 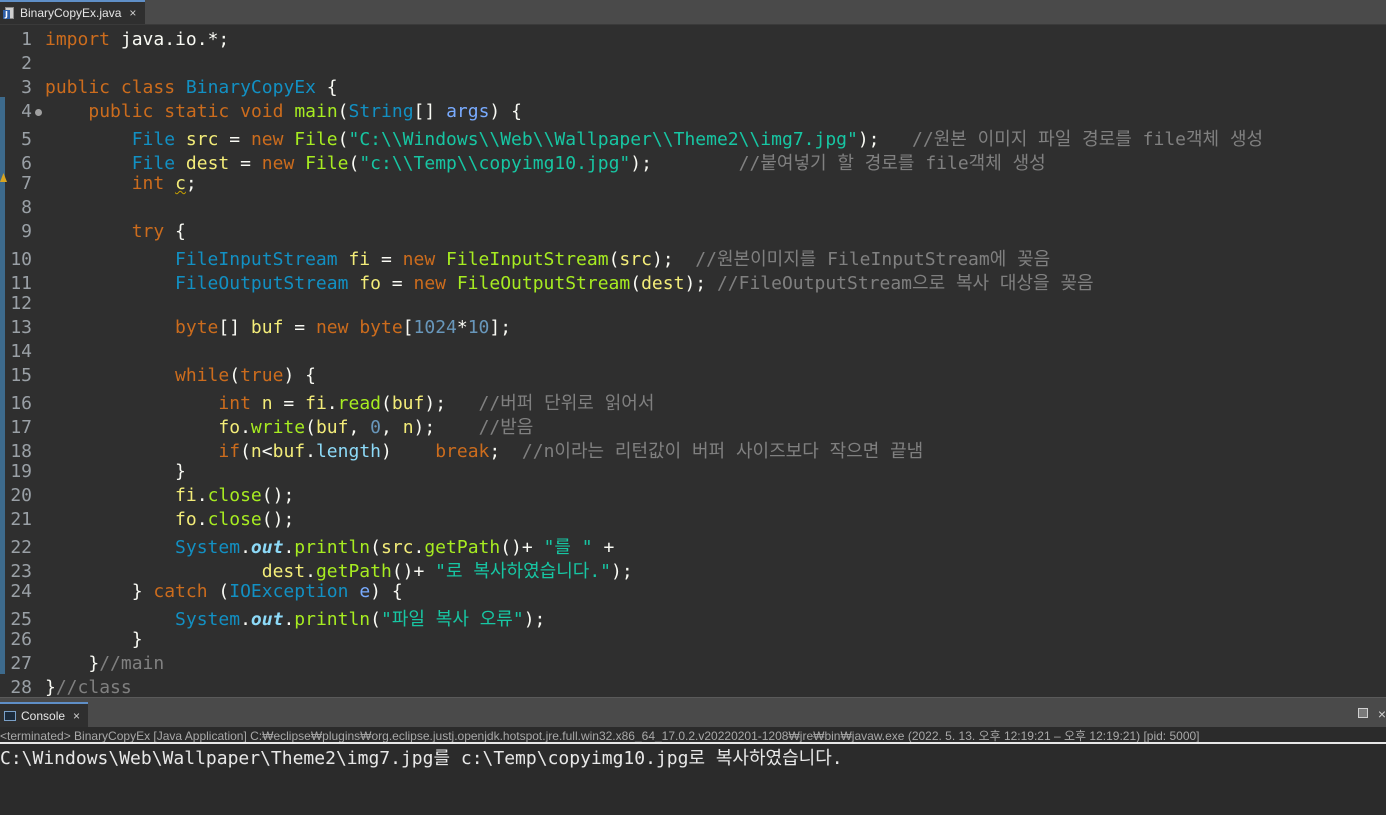 I want to click on code-line: 13 byte[] buf = new byte[1024*10];, so click(x=631, y=329).